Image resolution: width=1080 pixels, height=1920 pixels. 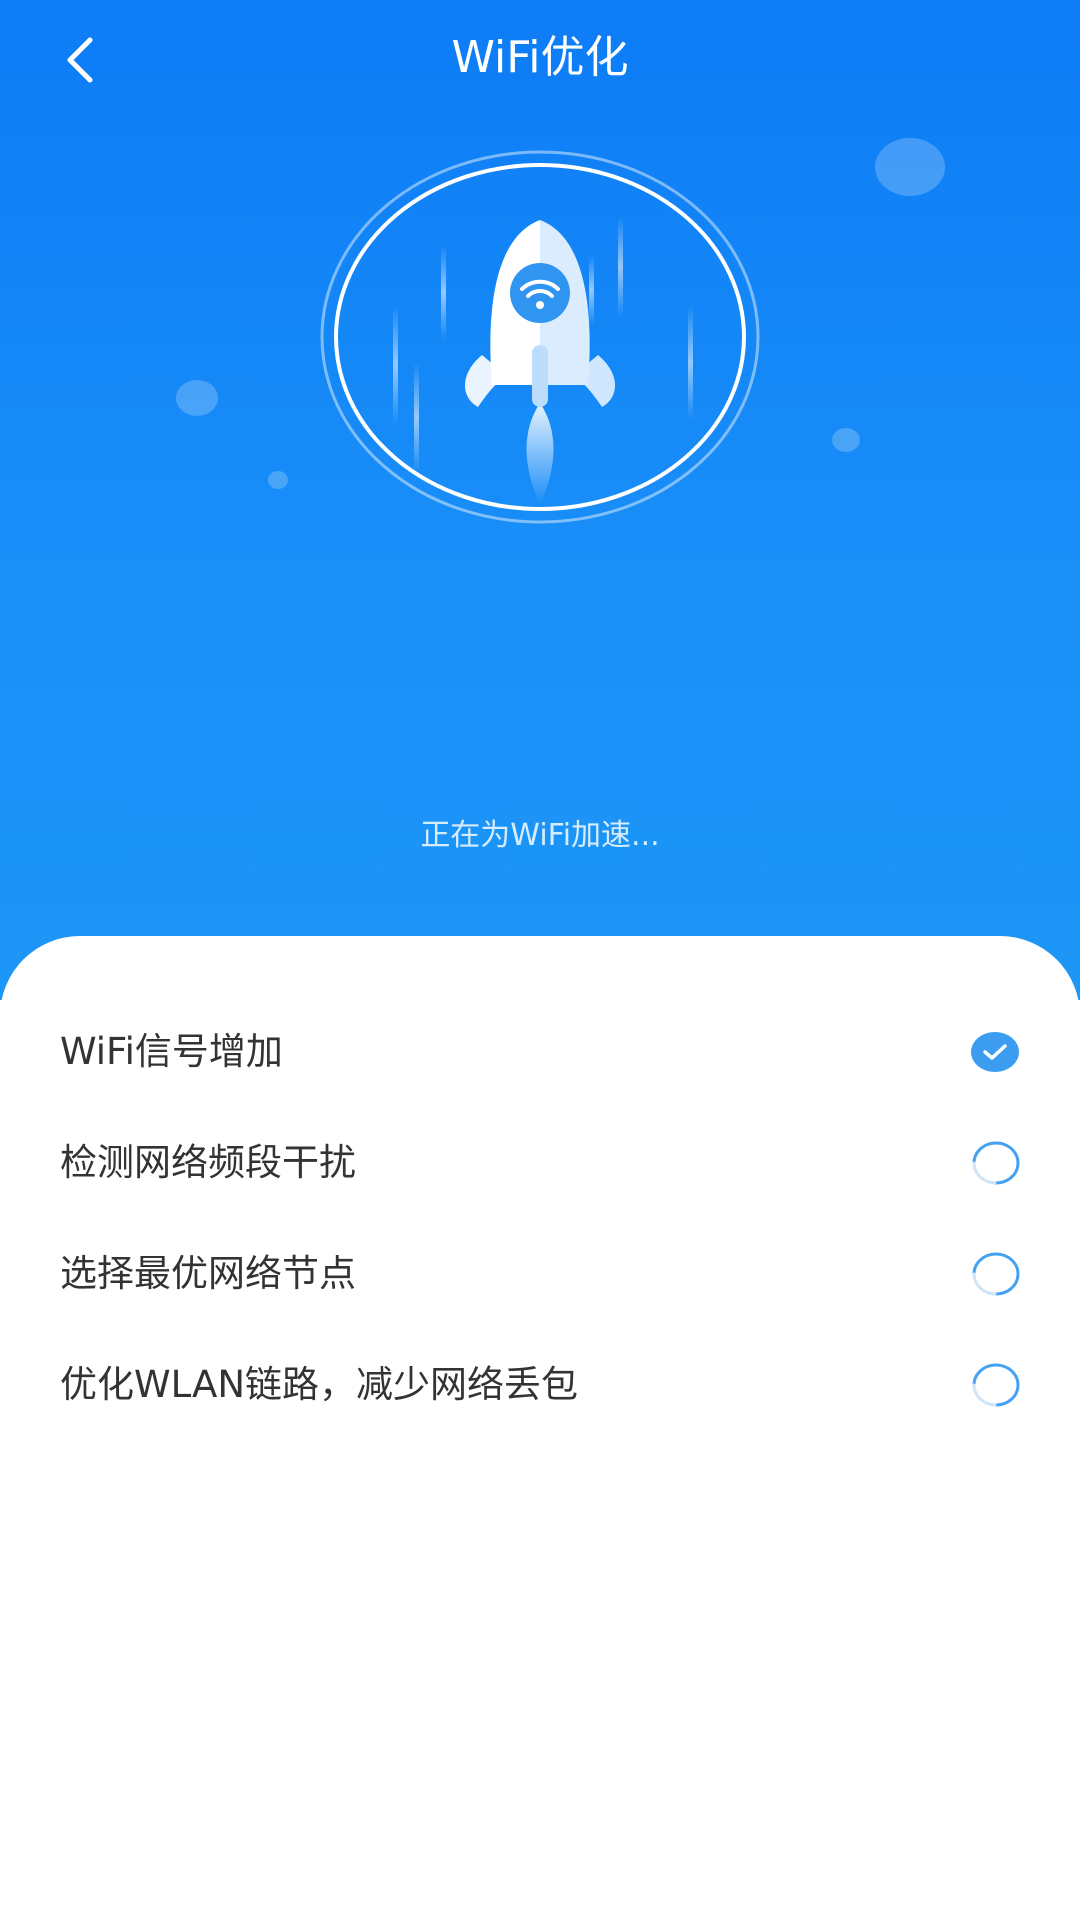 I want to click on checkmark-circle-icon, so click(x=995, y=1052).